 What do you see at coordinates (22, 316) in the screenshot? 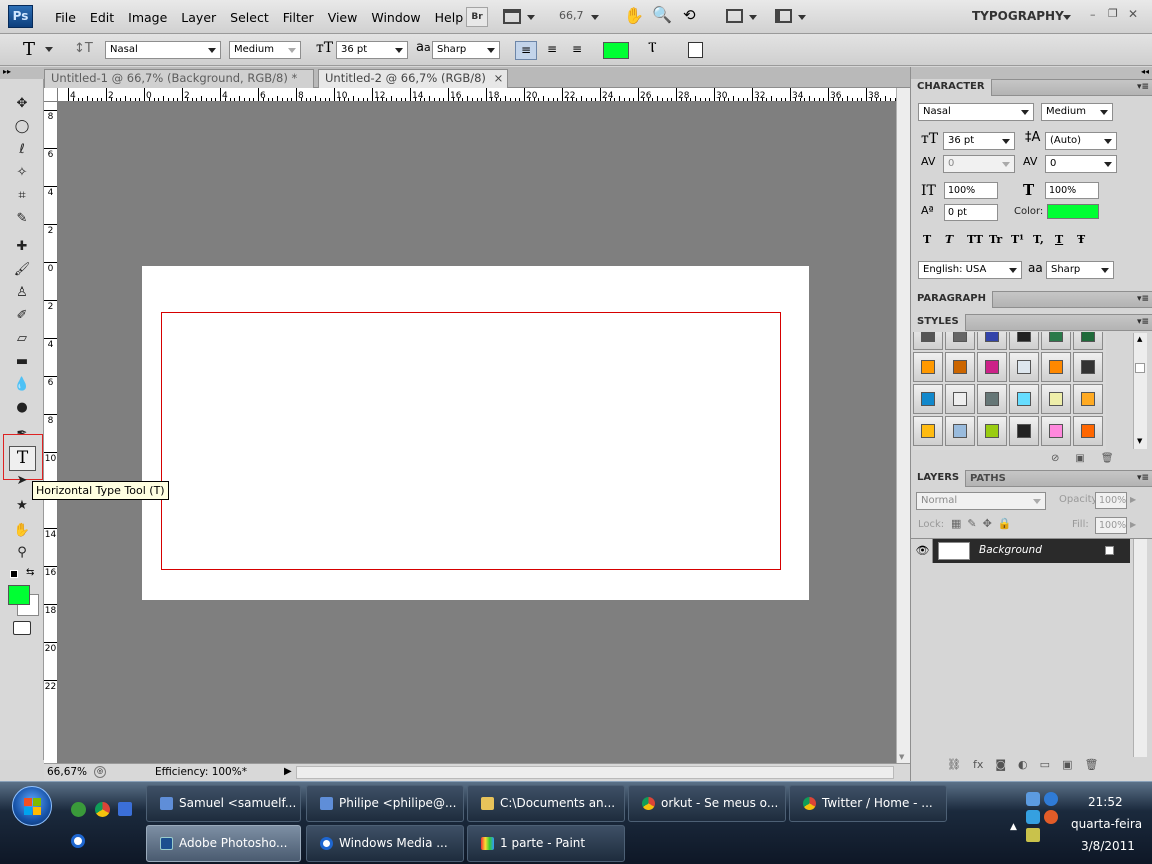
I see `history-brush-tool-icon: ✐` at bounding box center [22, 316].